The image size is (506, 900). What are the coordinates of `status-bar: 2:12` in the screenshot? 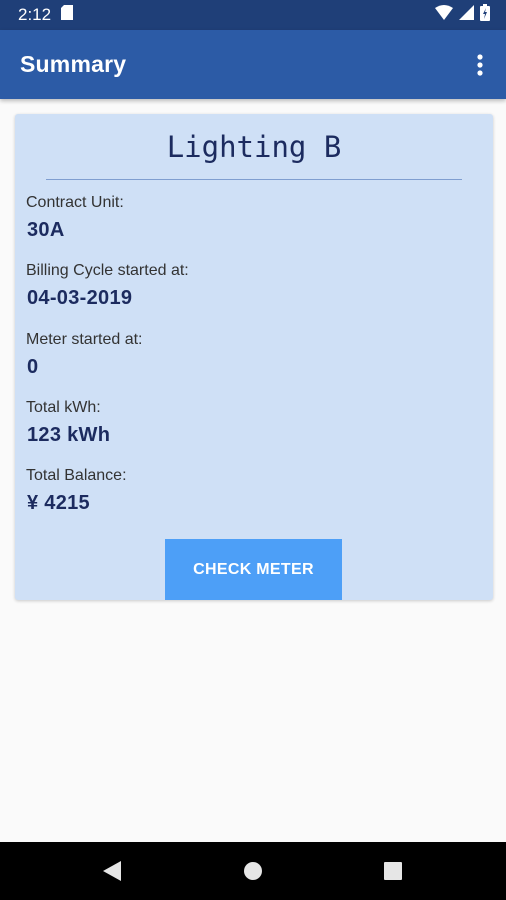 It's located at (253, 15).